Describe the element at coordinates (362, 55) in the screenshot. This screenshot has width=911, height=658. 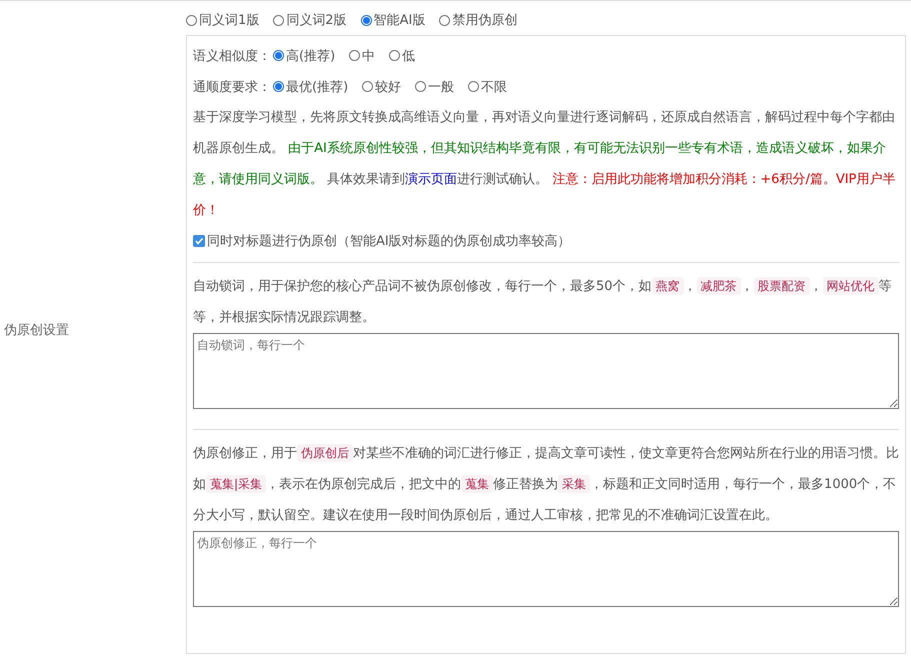
I see `radio-option: 中` at that location.